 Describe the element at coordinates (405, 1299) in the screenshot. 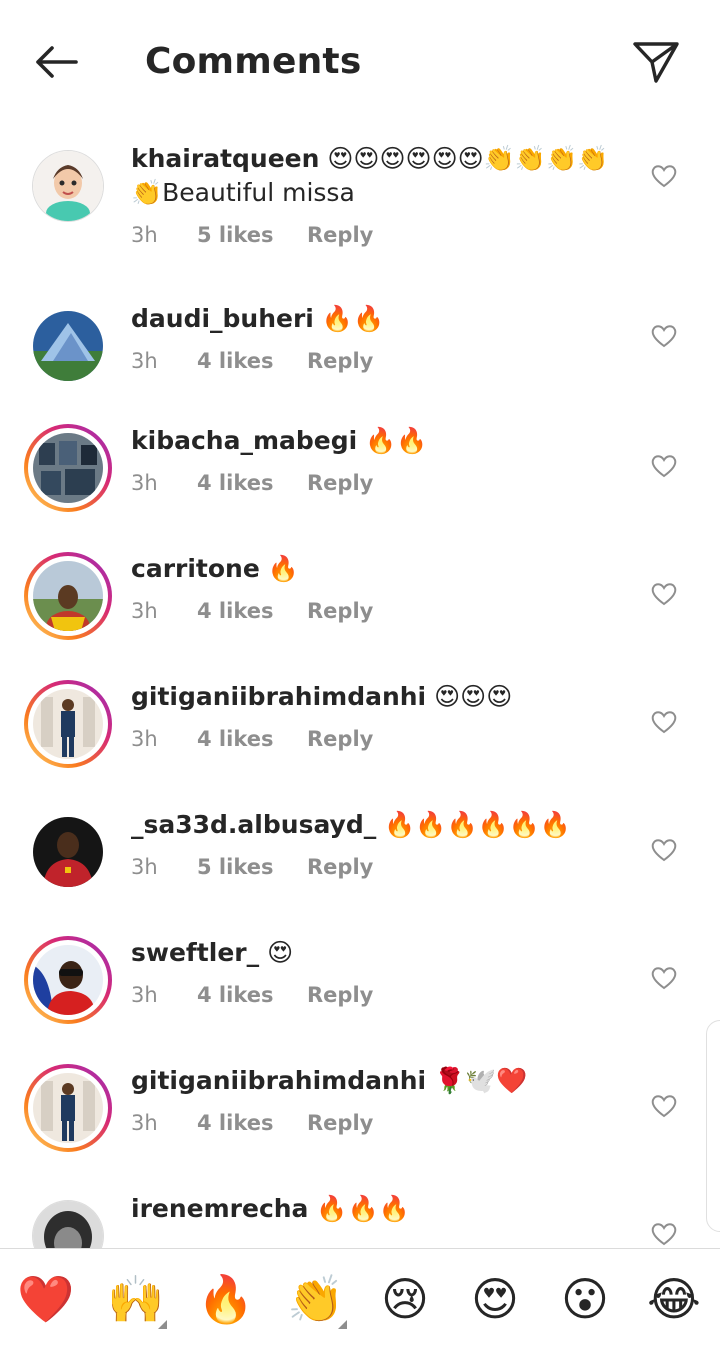

I see `emoji-crying-button: 😢` at that location.